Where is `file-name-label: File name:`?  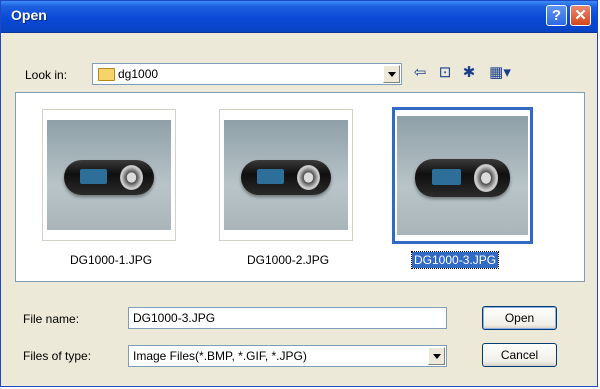 file-name-label: File name: is located at coordinates (51, 319).